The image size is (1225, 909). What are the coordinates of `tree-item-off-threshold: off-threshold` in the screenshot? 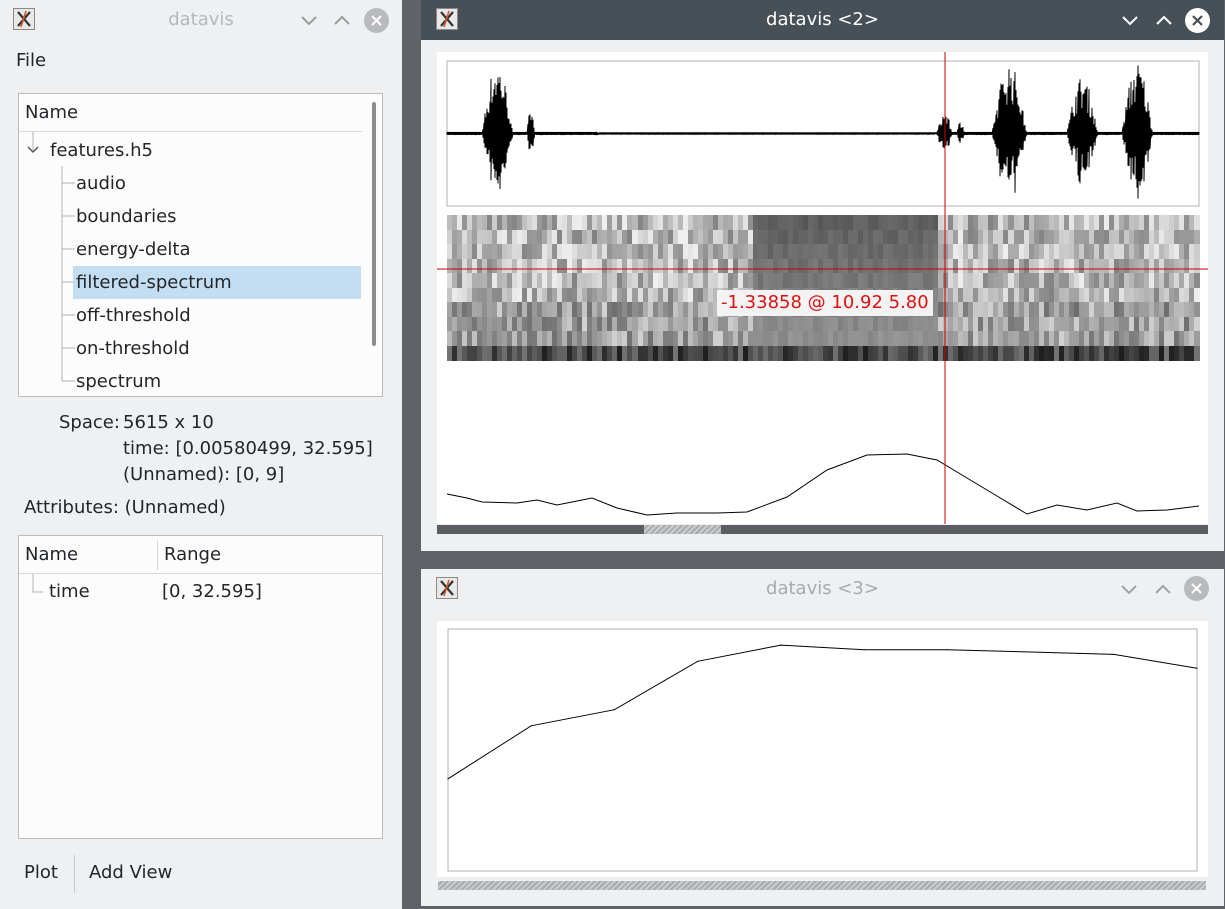 It's located at (133, 315).